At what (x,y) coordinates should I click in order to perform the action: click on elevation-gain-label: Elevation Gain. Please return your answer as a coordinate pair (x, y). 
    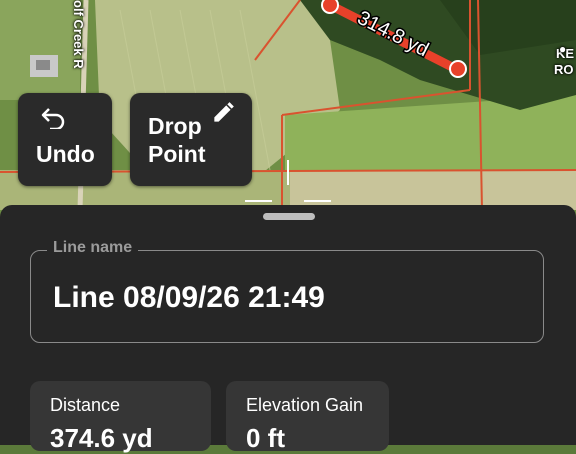
    Looking at the image, I should click on (305, 405).